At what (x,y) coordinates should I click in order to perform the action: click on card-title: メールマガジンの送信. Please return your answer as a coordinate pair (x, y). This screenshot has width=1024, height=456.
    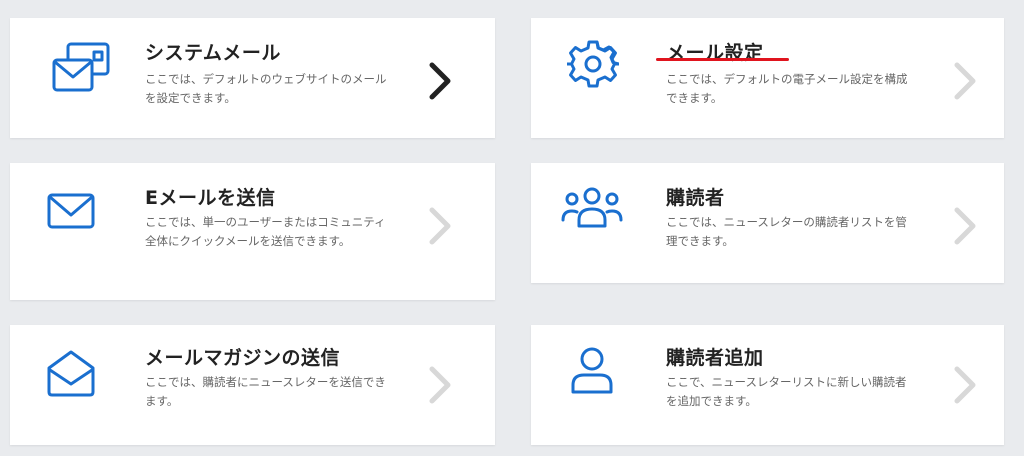
    Looking at the image, I should click on (243, 358).